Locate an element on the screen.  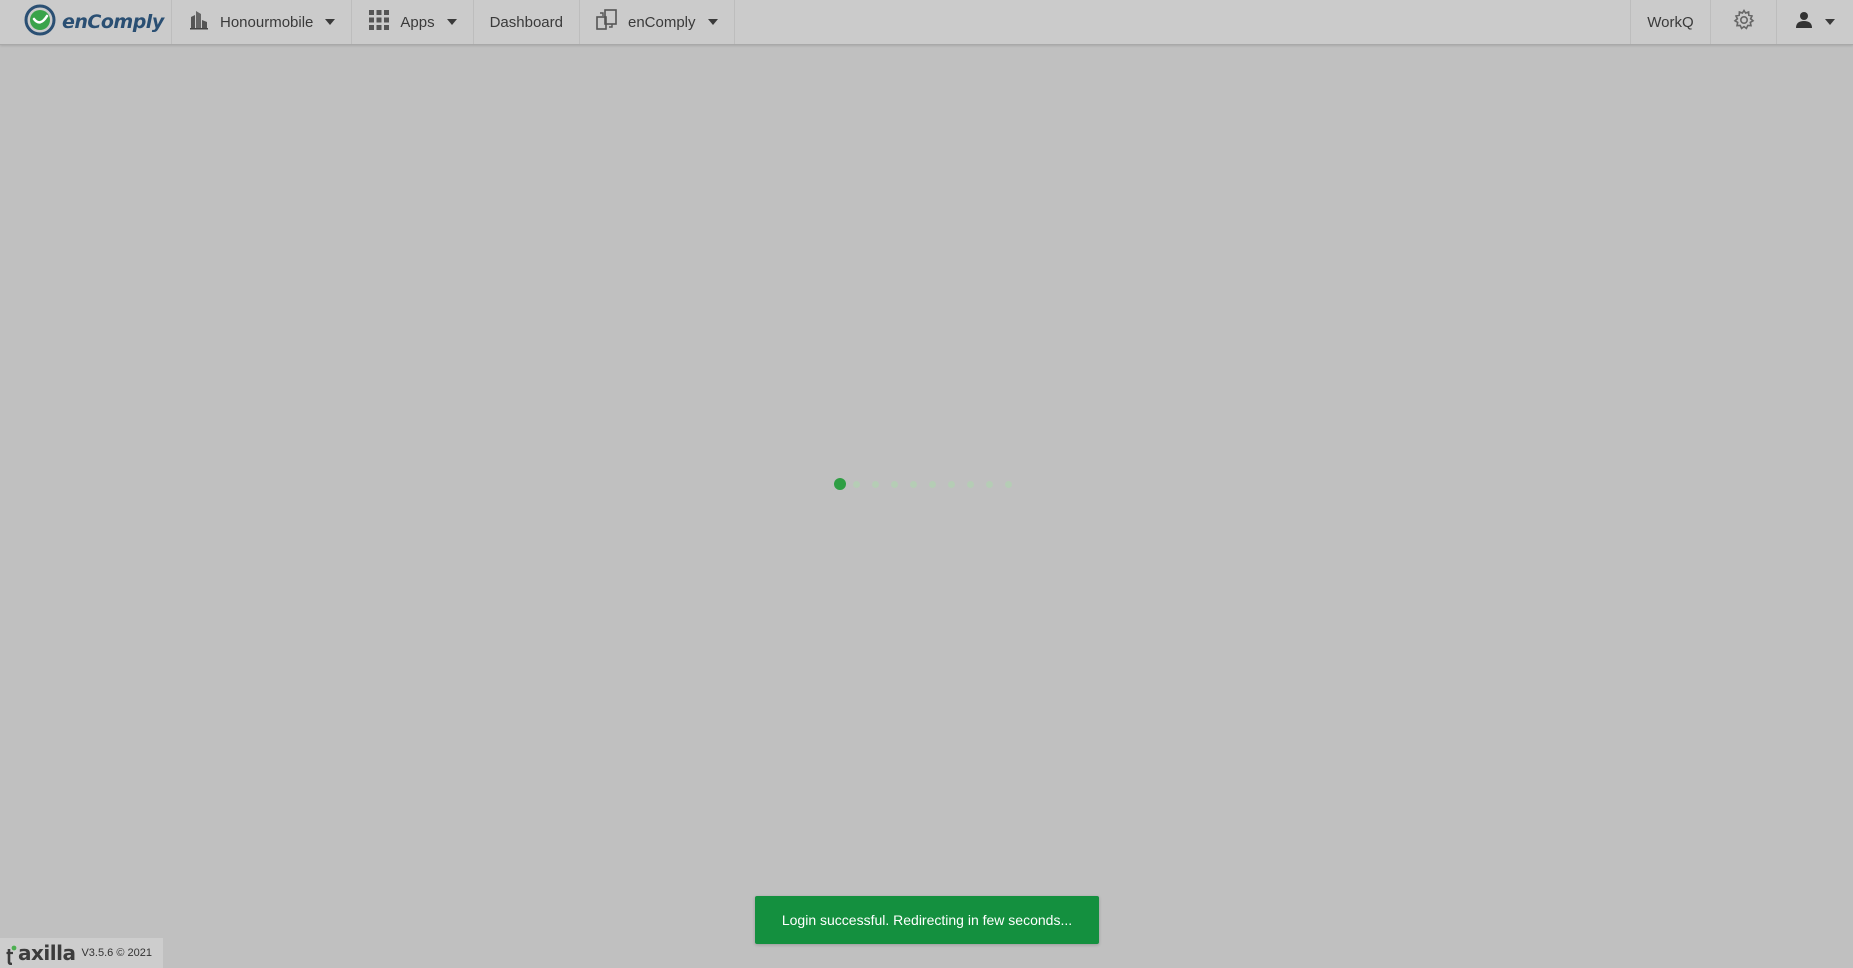
user-icon is located at coordinates (1804, 22).